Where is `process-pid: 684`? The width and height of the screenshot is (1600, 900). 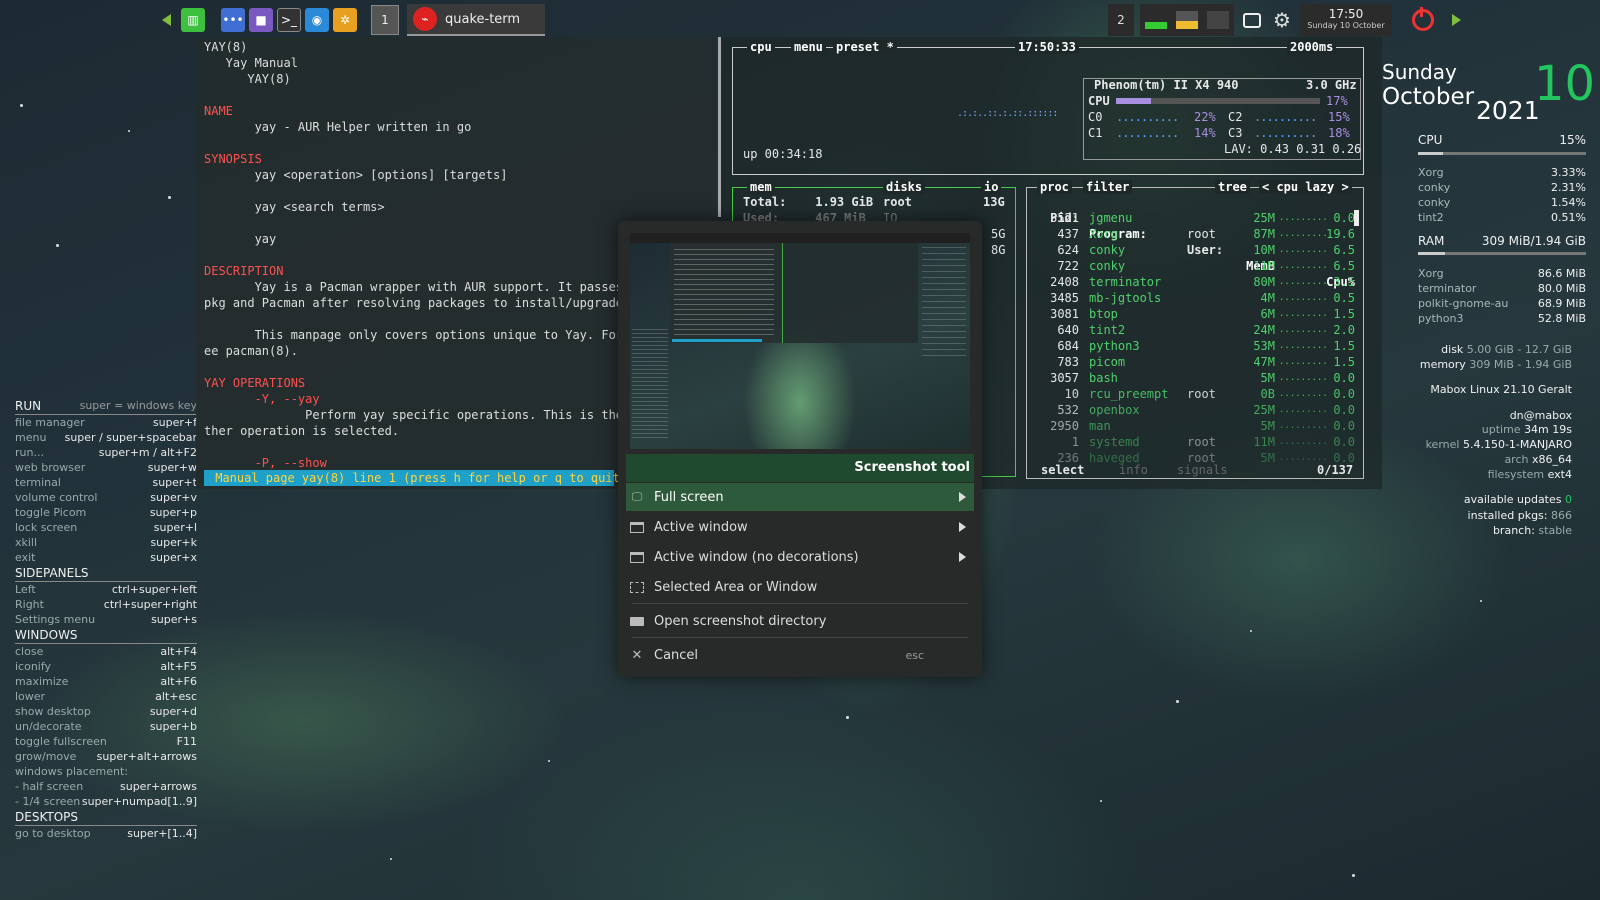 process-pid: 684 is located at coordinates (1068, 346).